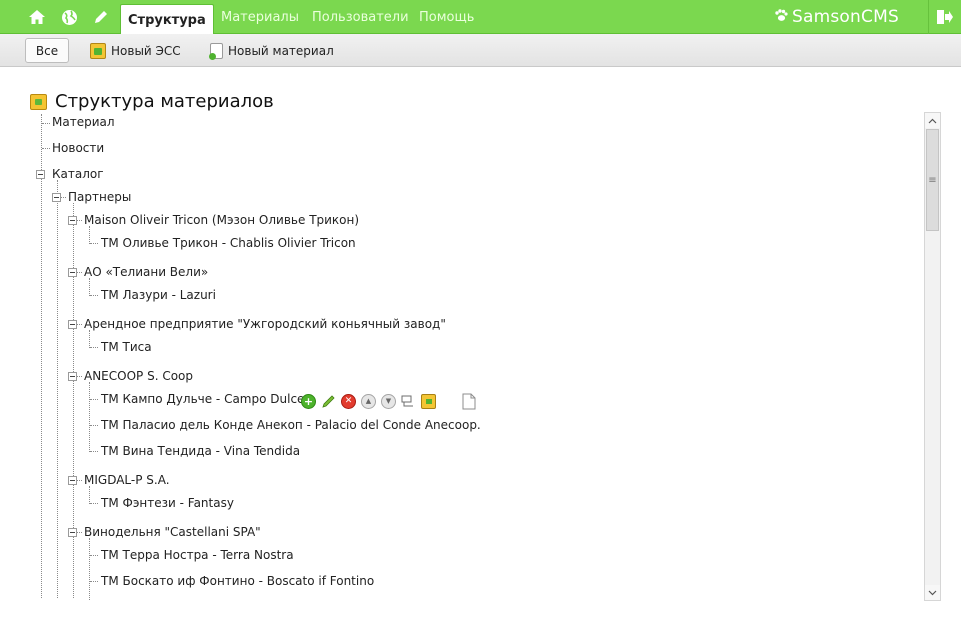 The width and height of the screenshot is (961, 618). I want to click on scroll-thumb: ≡, so click(932, 180).